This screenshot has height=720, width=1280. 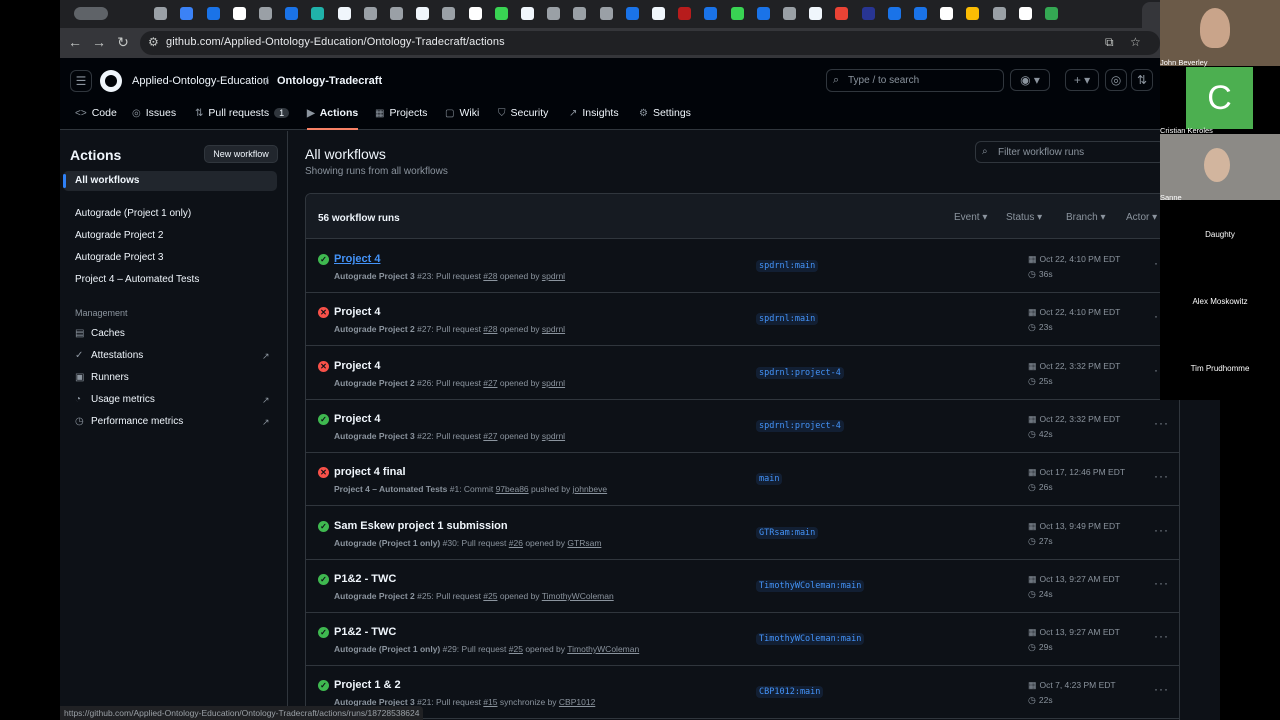 I want to click on branch-label: GTRsam:main, so click(x=787, y=532).